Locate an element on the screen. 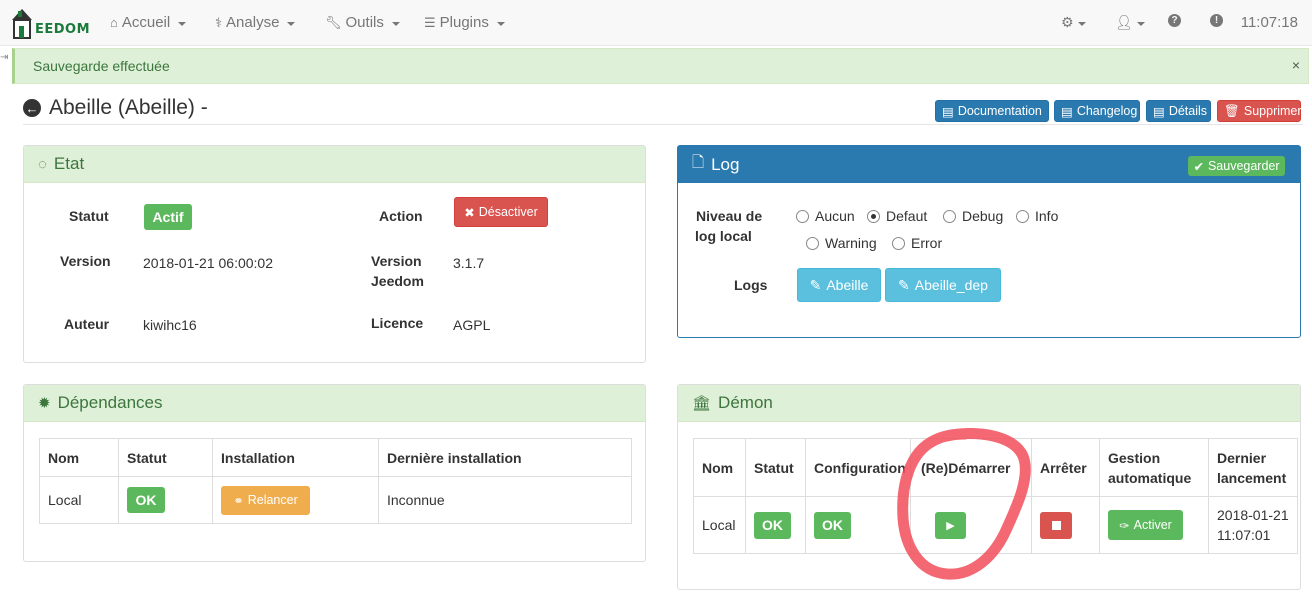  version-label: Version is located at coordinates (85, 261).